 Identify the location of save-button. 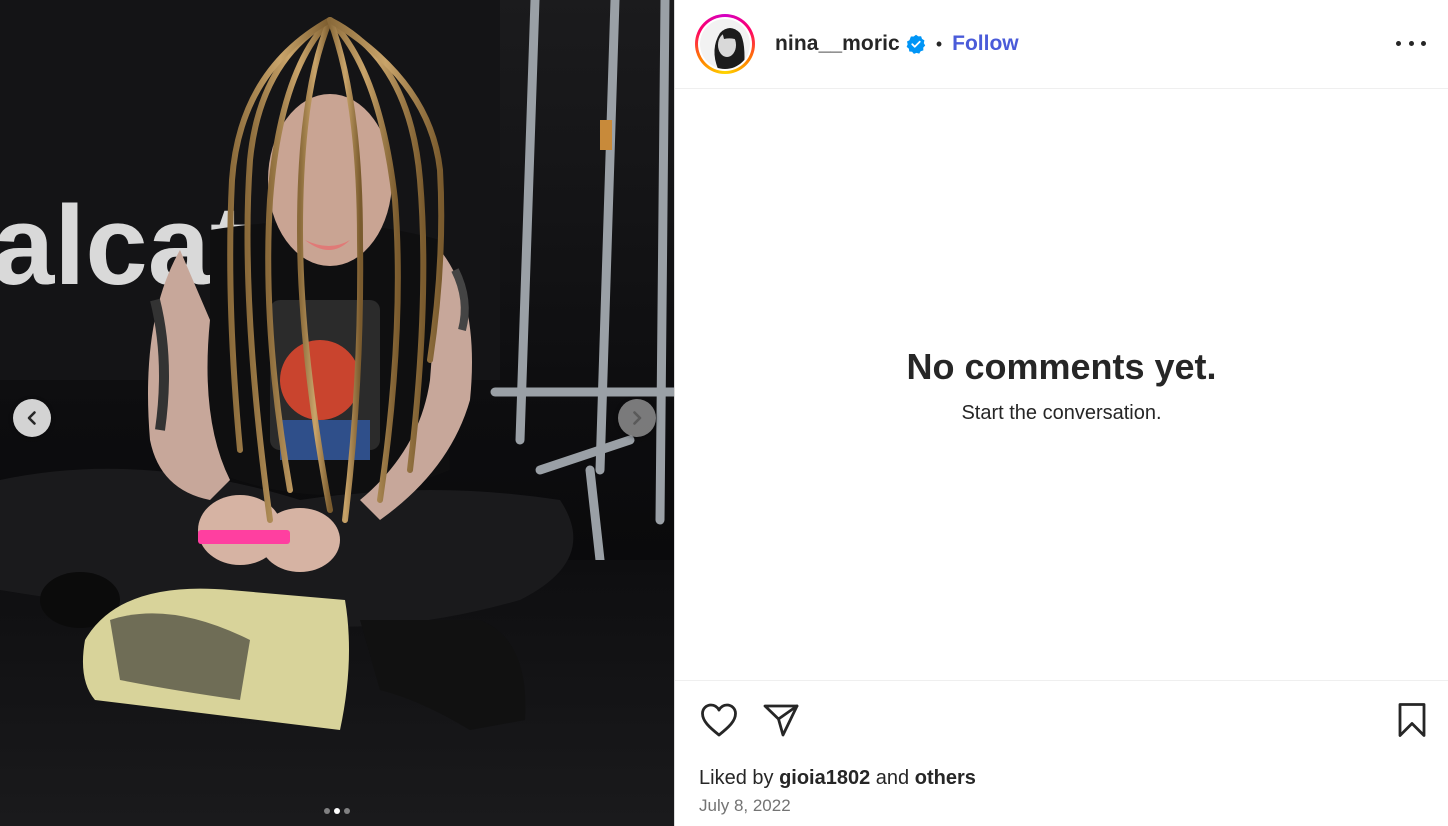
(1412, 720).